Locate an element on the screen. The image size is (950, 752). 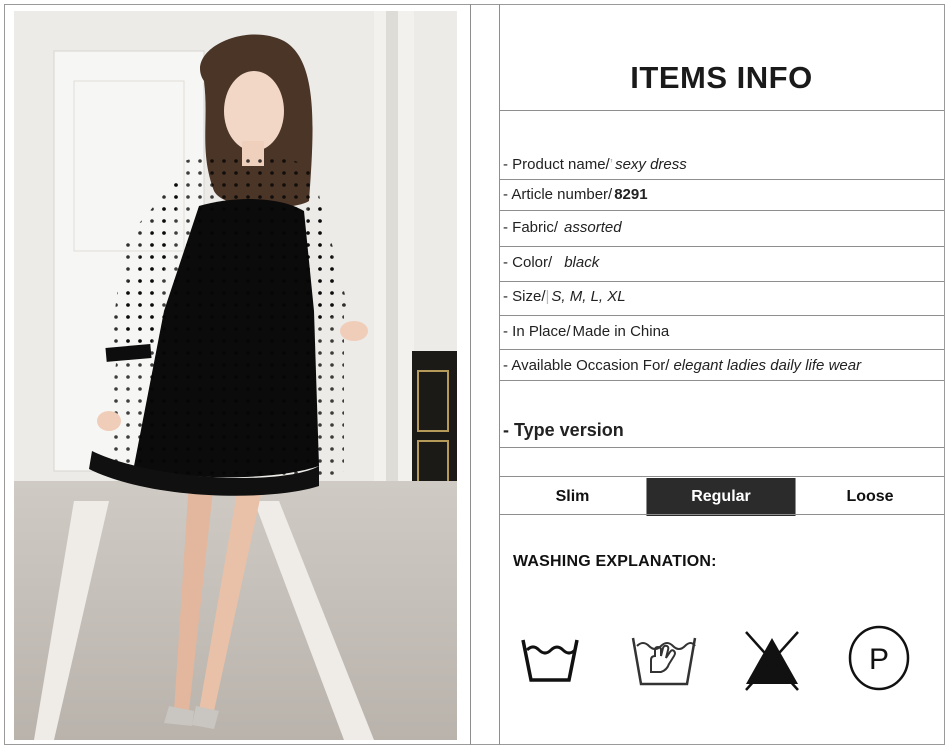
fit-options: Slim Regular Loose is located at coordinates (721, 497).